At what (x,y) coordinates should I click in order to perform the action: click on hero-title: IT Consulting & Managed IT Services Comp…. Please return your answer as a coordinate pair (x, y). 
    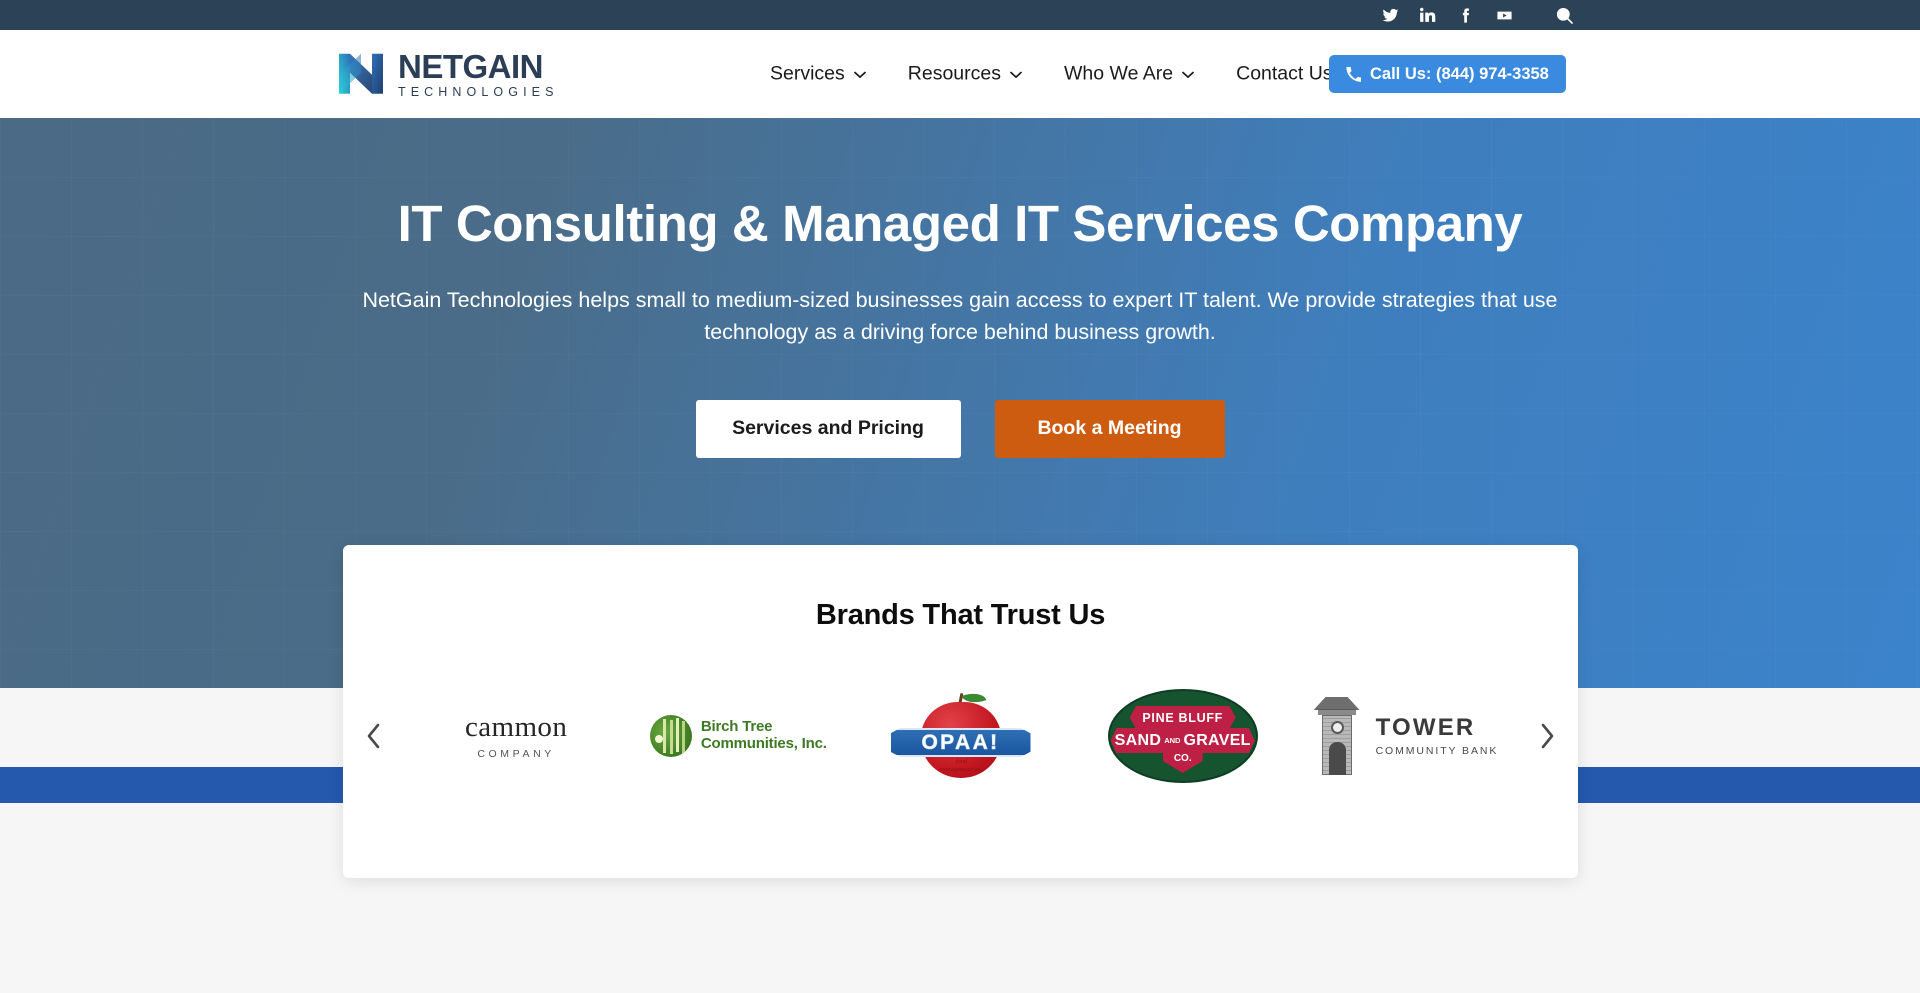
    Looking at the image, I should click on (960, 223).